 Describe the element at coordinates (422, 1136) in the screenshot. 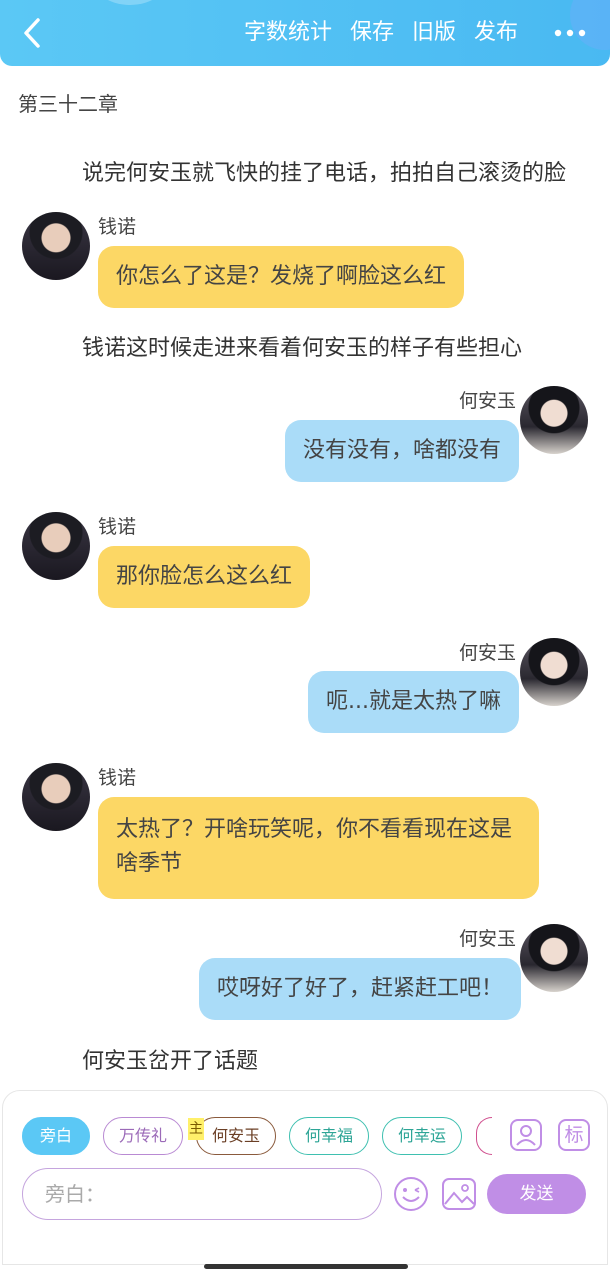

I see `role-chip: 何幸运` at that location.